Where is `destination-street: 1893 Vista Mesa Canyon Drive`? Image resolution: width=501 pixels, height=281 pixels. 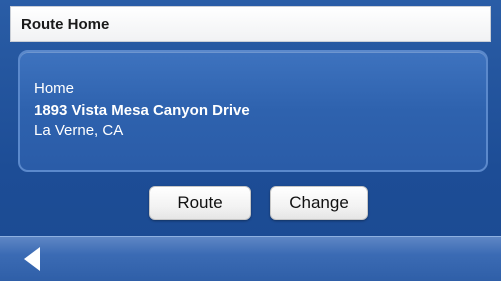 destination-street: 1893 Vista Mesa Canyon Drive is located at coordinates (142, 110).